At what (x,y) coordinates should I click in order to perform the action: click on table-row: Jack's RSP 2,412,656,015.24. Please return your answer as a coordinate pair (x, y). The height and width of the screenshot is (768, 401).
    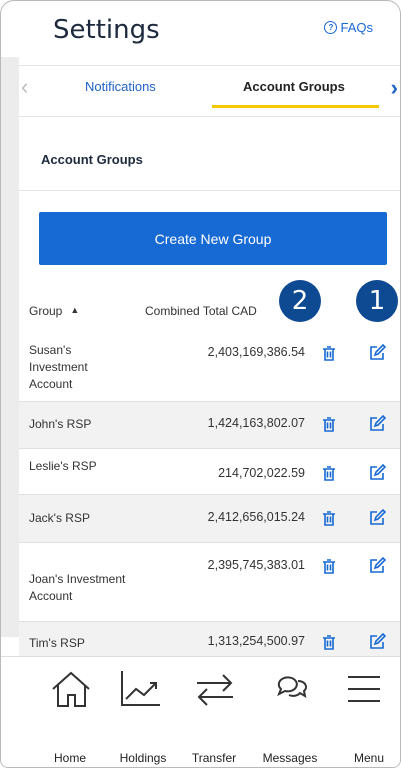
    Looking at the image, I should click on (209, 519).